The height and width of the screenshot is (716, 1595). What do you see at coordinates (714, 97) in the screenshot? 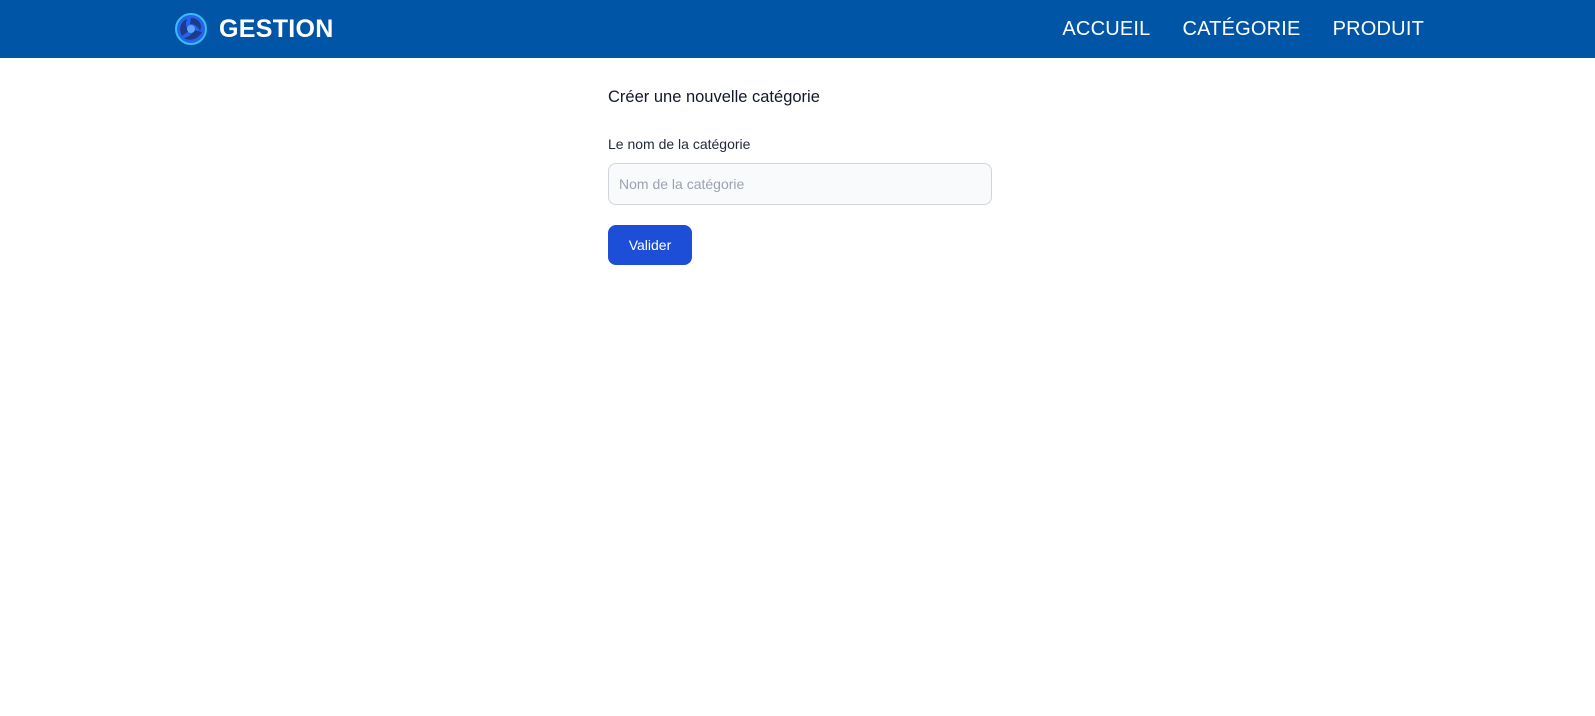
I see `form-title: Créer une nouvelle catégorie` at bounding box center [714, 97].